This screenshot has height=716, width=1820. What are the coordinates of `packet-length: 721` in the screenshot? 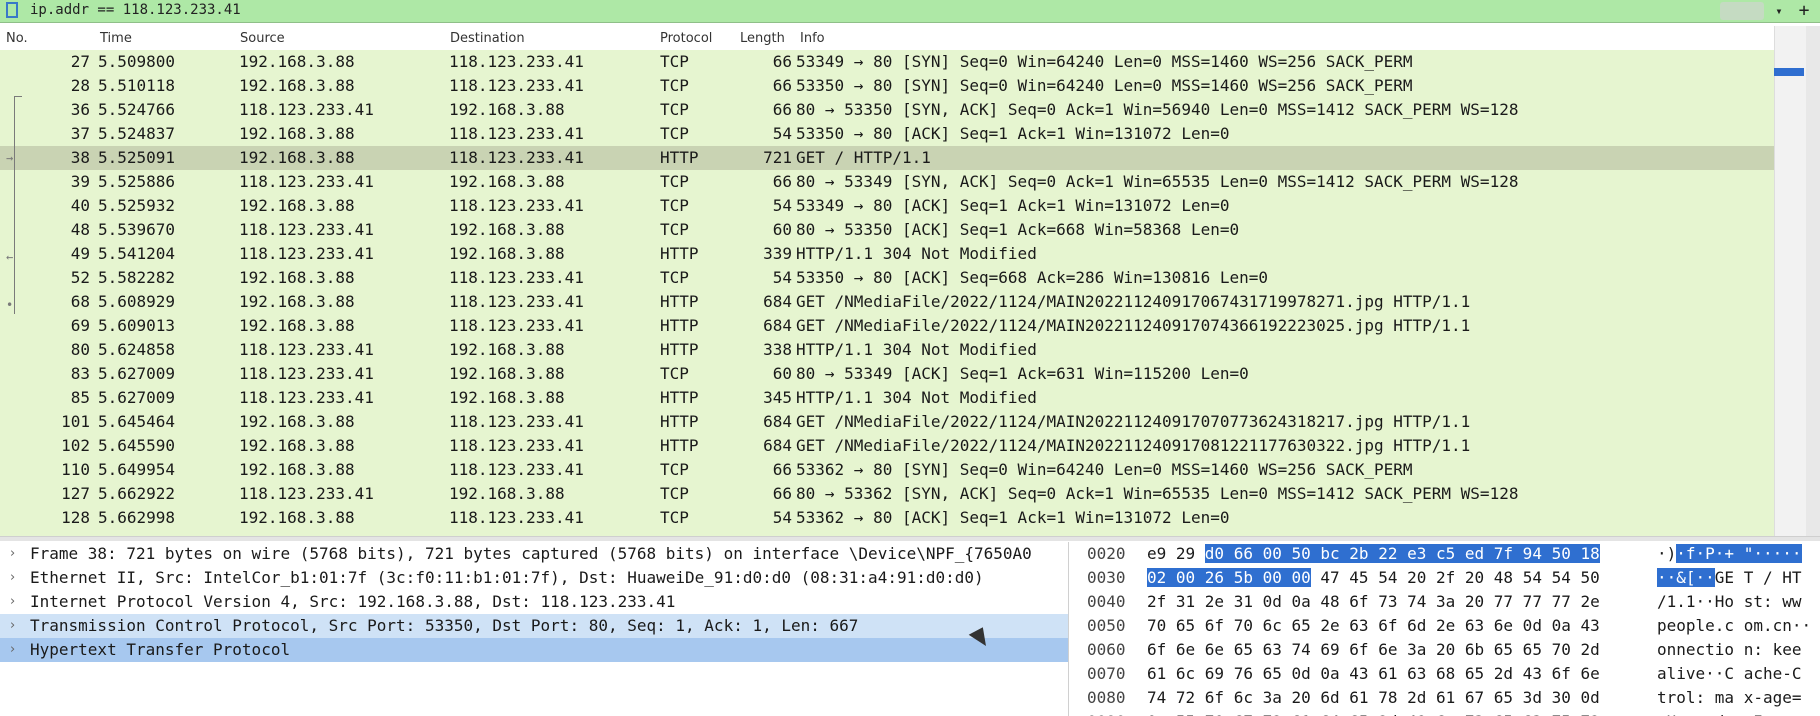 It's located at (777, 157).